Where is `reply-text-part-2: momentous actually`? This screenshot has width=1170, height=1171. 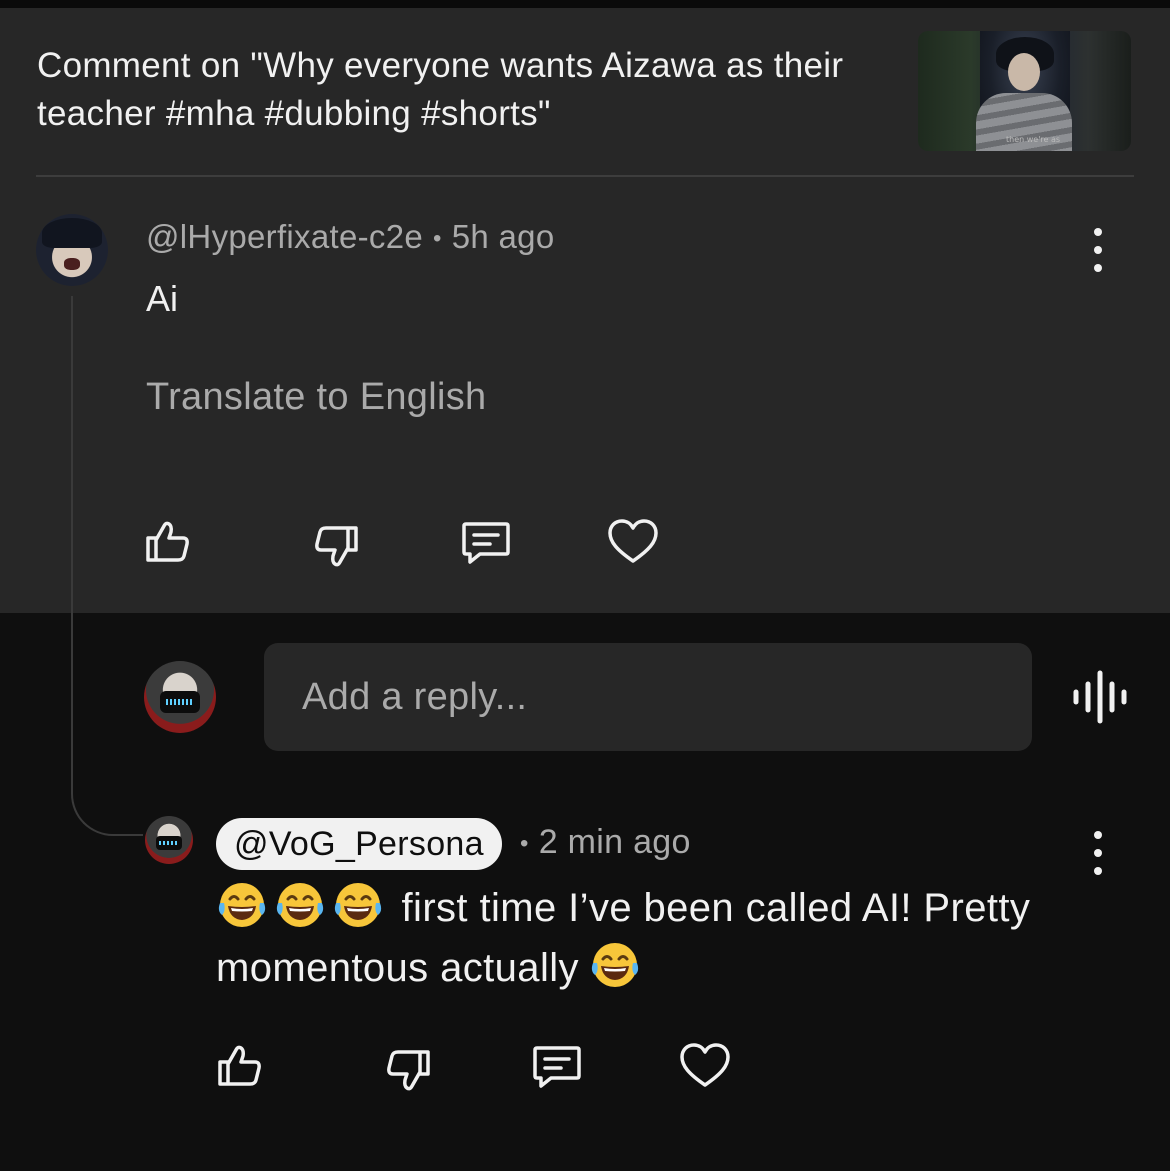 reply-text-part-2: momentous actually is located at coordinates (397, 968).